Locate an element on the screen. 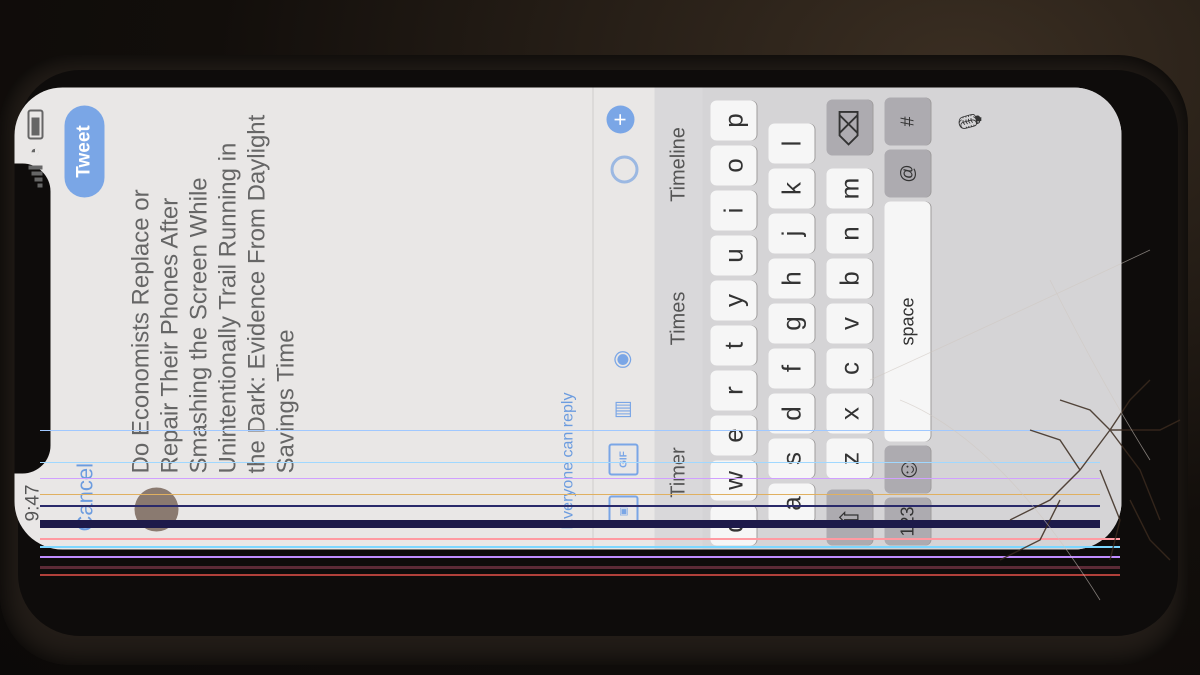  progress-ring-icon is located at coordinates (624, 169).